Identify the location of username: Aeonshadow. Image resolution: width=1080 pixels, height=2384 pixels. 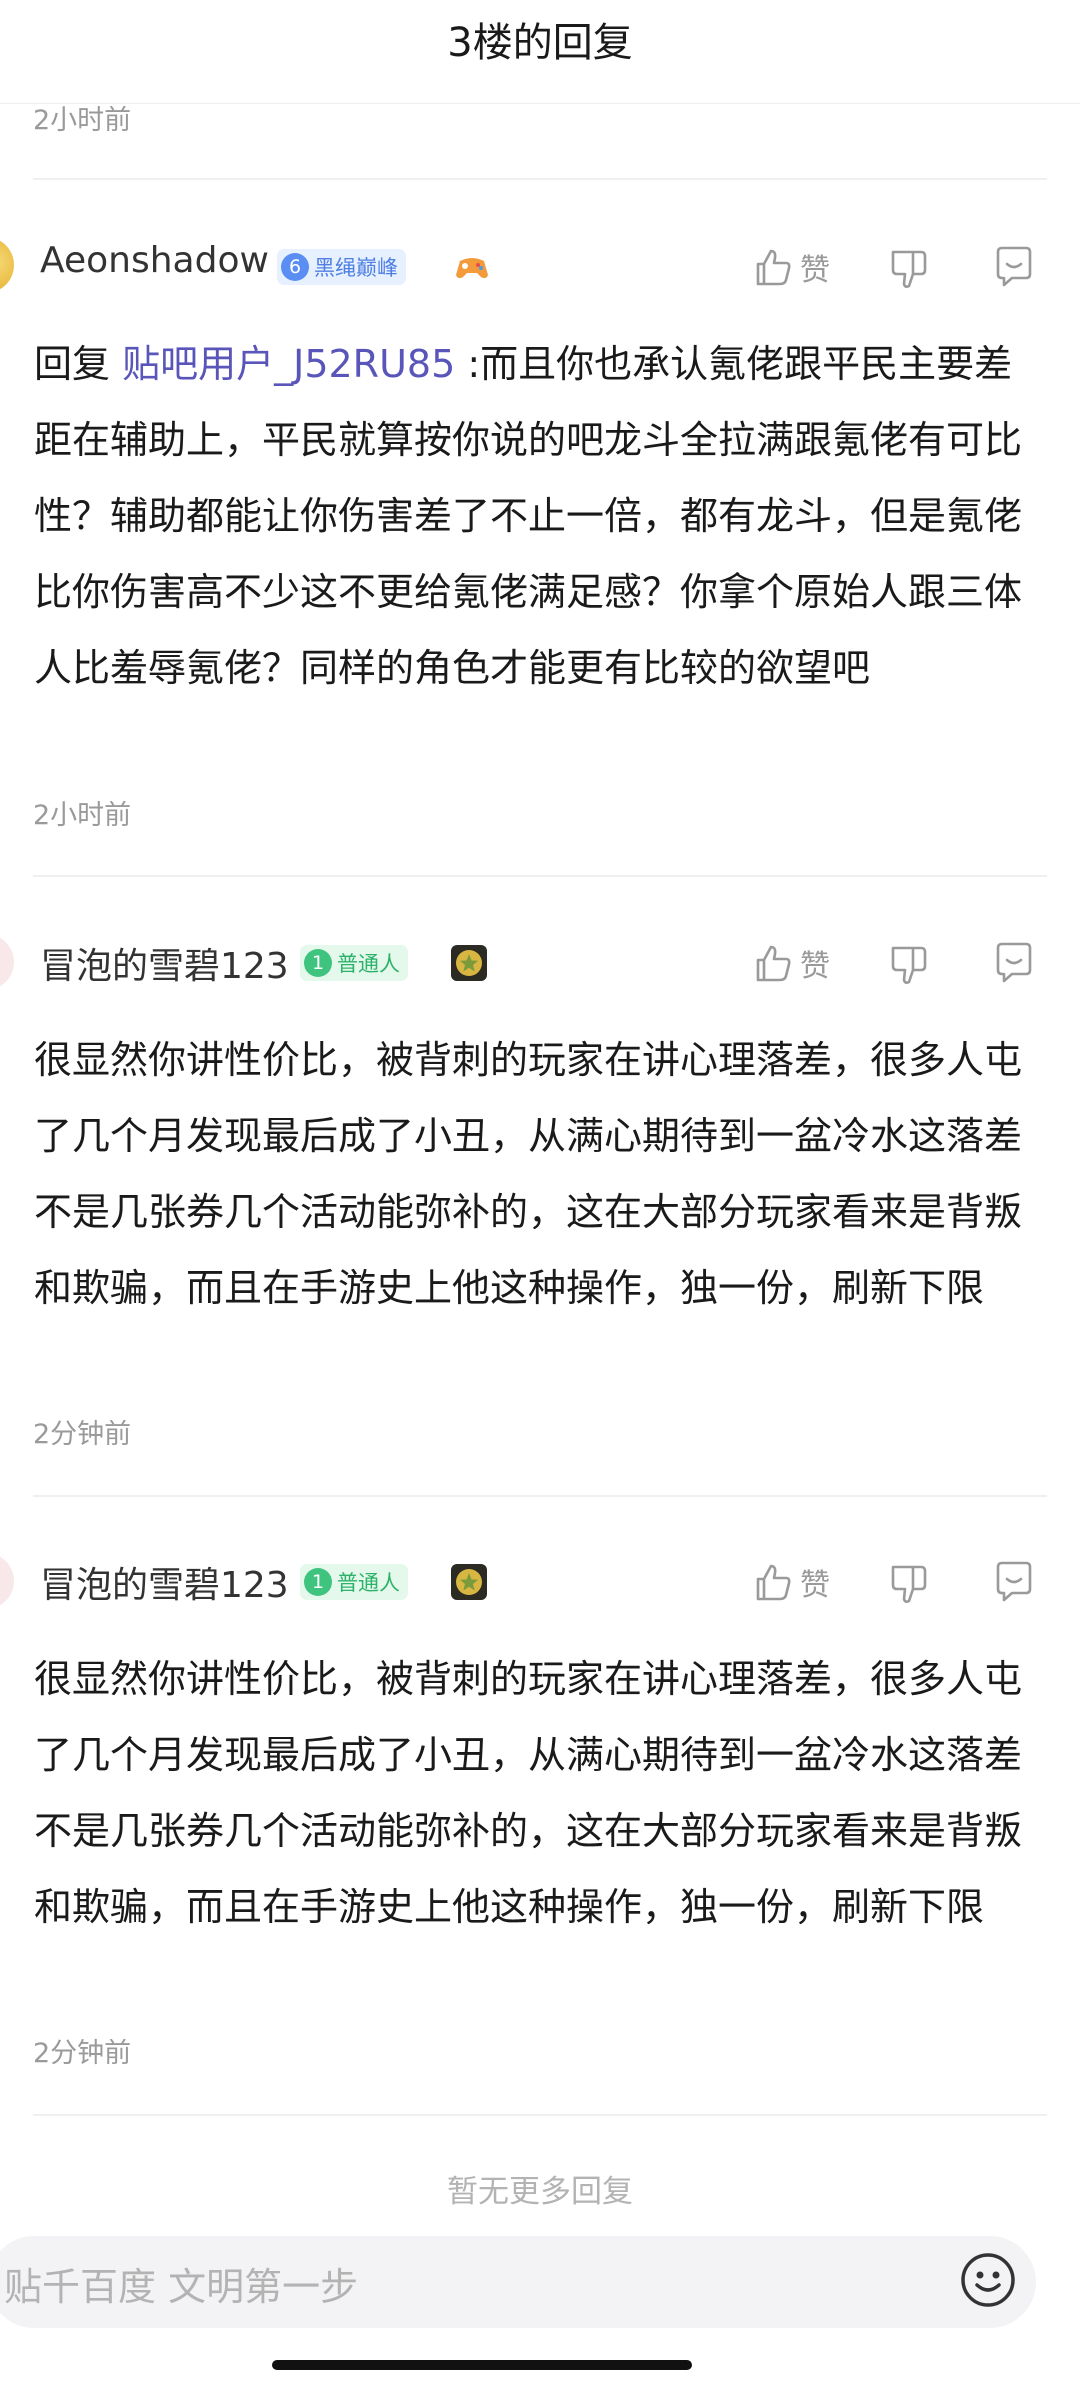
(154, 260).